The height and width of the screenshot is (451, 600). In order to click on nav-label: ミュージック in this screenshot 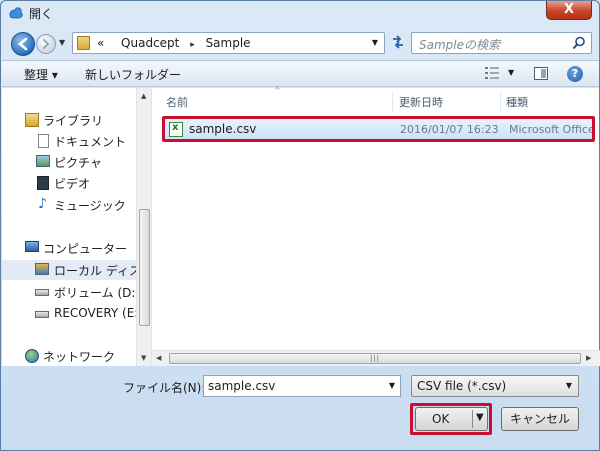, I will do `click(90, 206)`.